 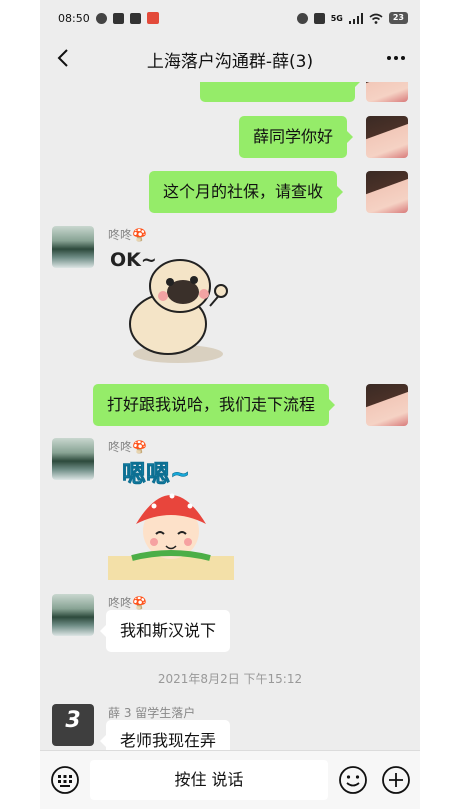 What do you see at coordinates (230, 679) in the screenshot?
I see `chat-timestamp: 2021年8月2日 下午15:12` at bounding box center [230, 679].